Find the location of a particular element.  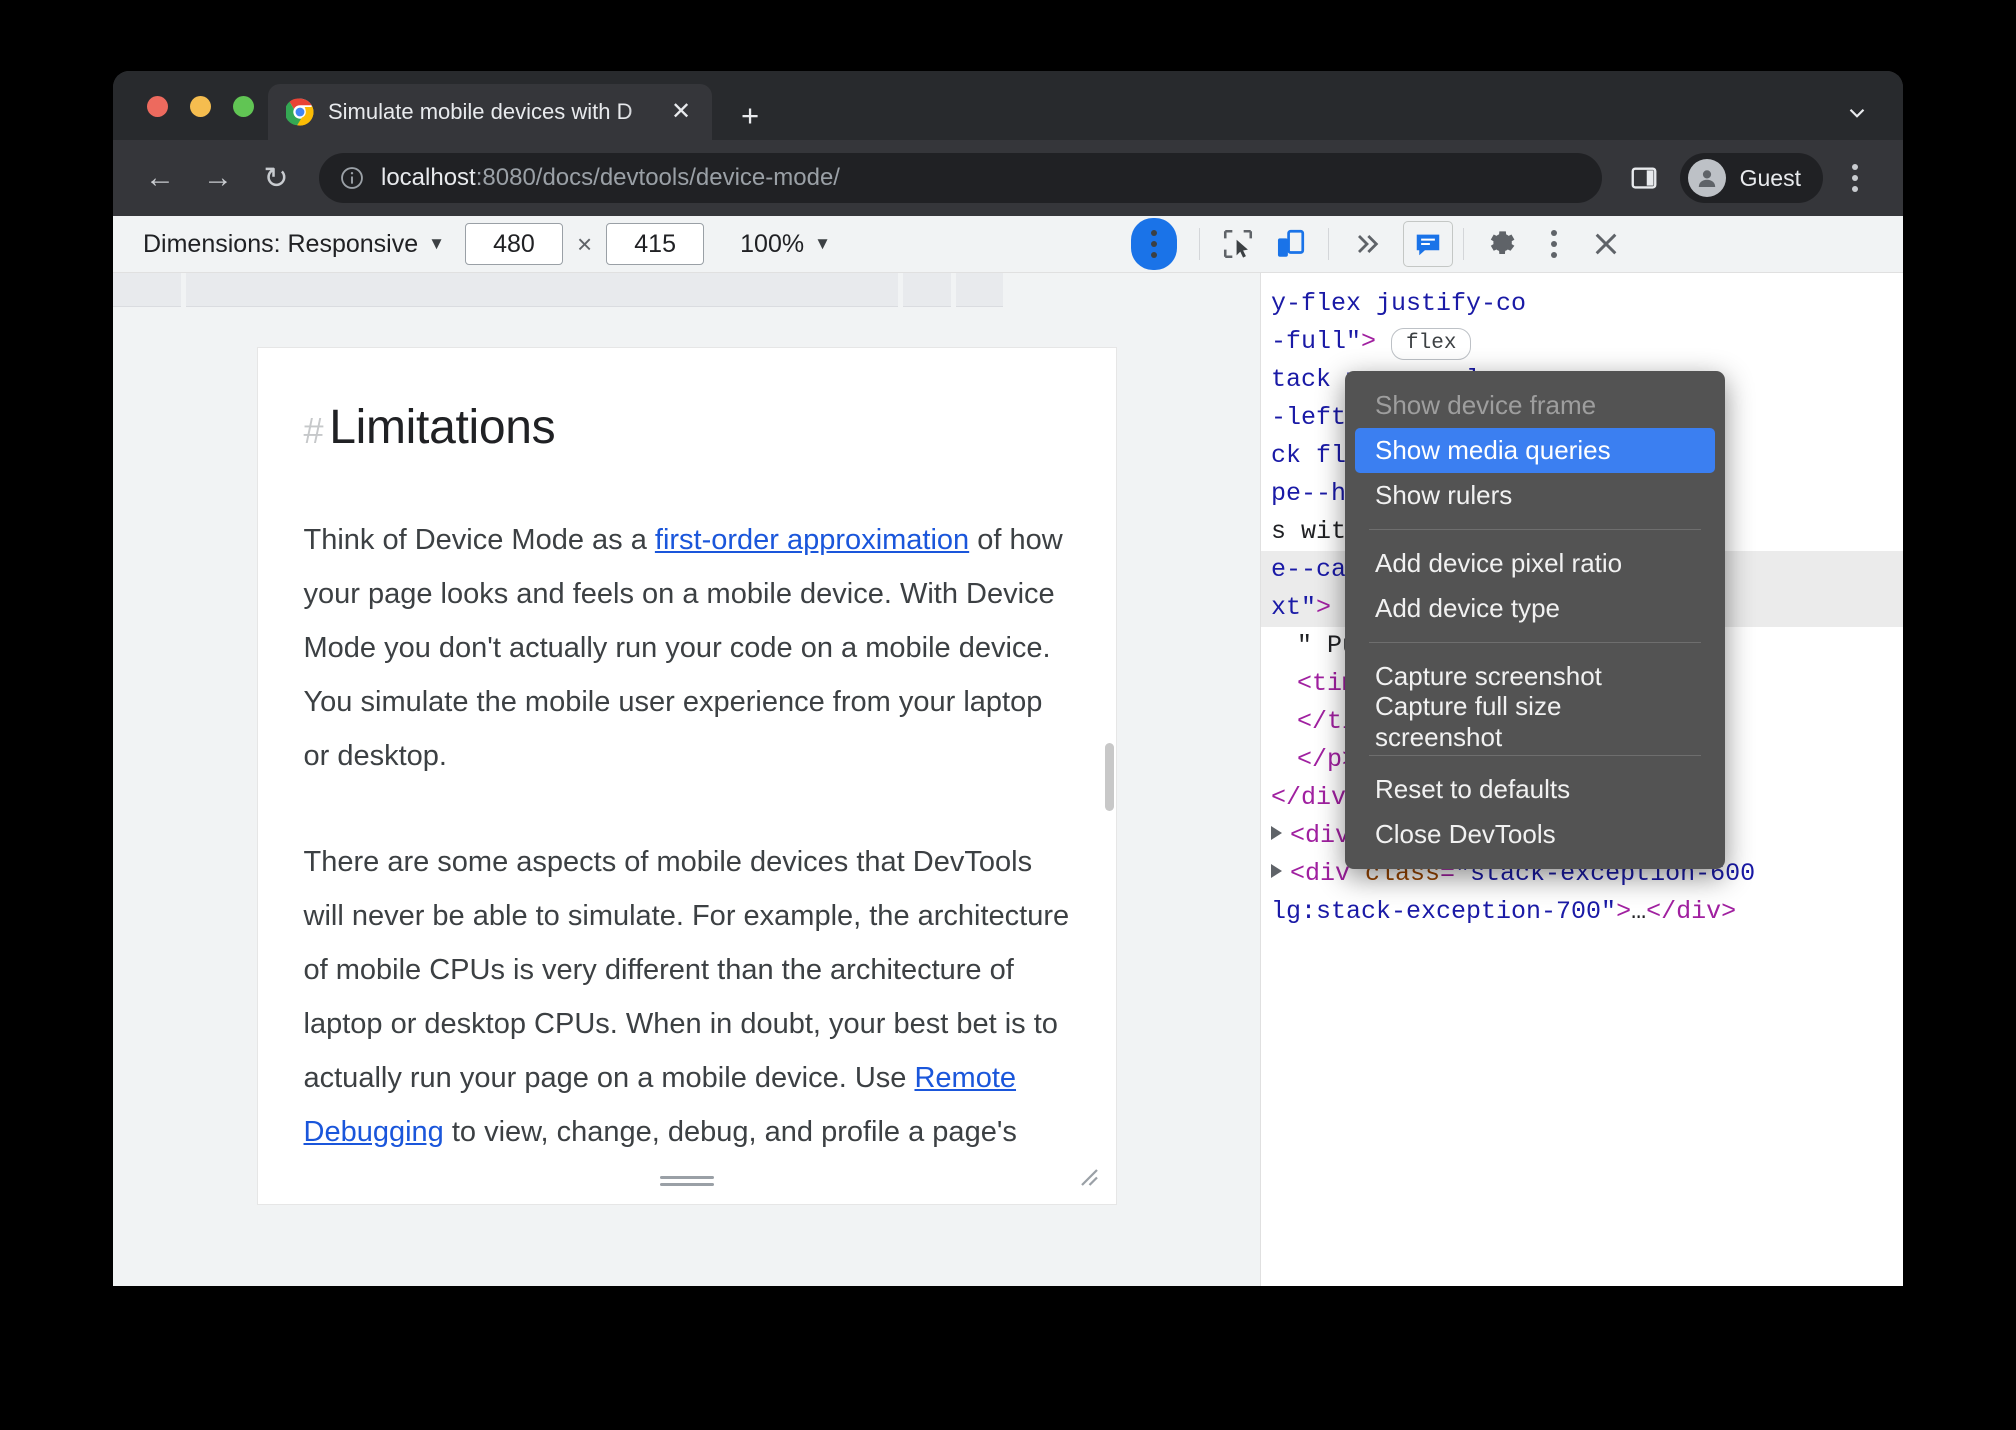

back-button: ← is located at coordinates (160, 178).